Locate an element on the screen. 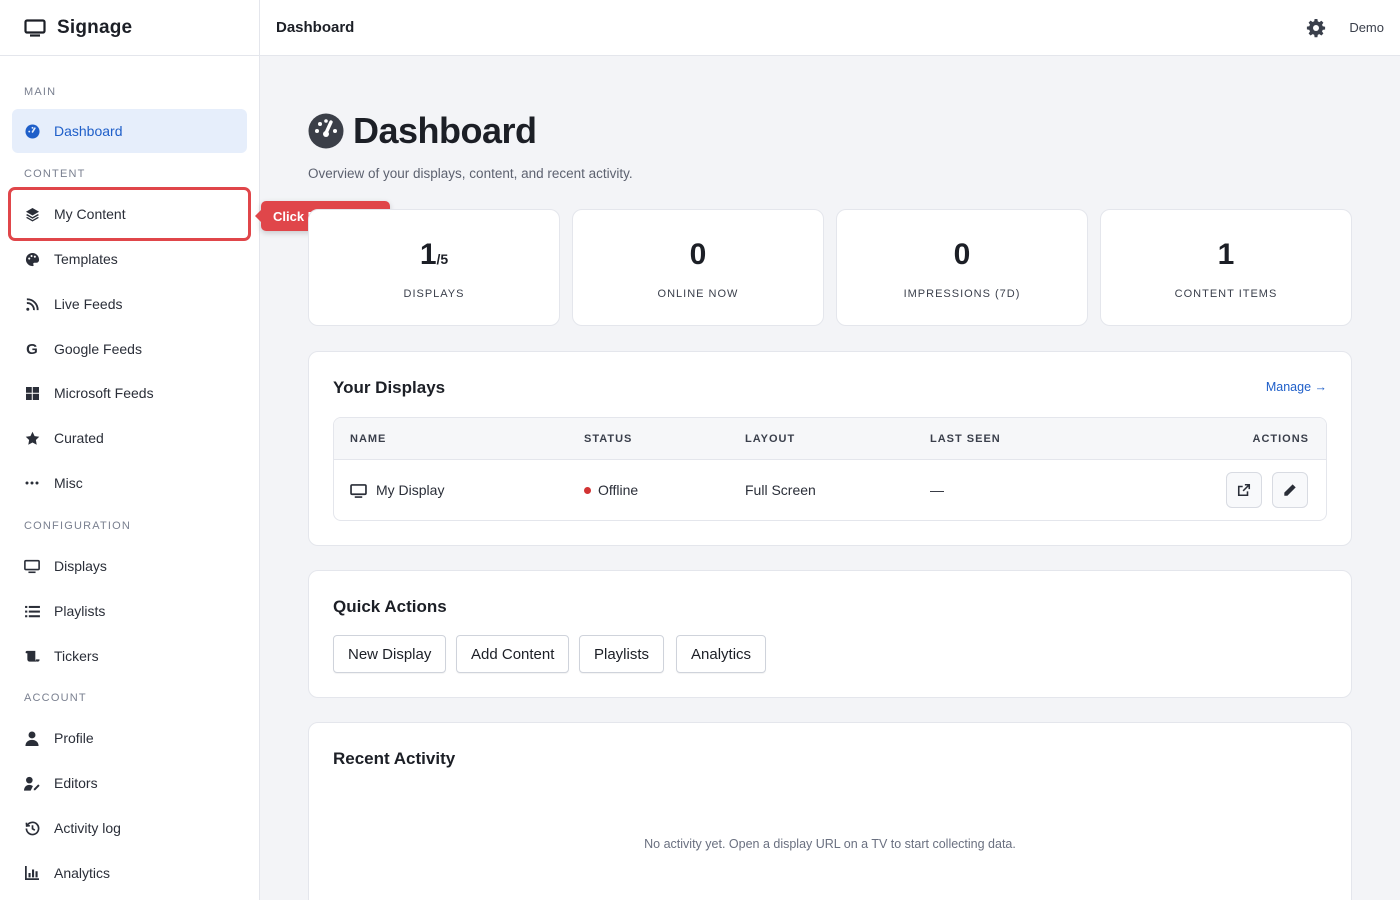 Image resolution: width=1400 pixels, height=900 pixels. column-header: NAME is located at coordinates (368, 439).